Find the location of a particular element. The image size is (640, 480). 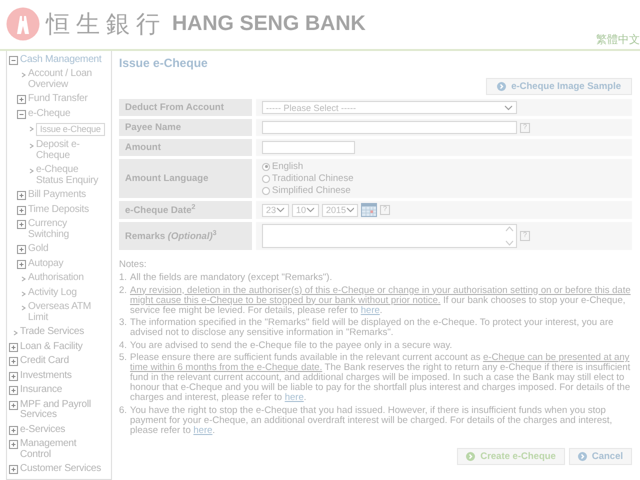

sidebar-item: Overseas ATM Limit is located at coordinates (68, 312).